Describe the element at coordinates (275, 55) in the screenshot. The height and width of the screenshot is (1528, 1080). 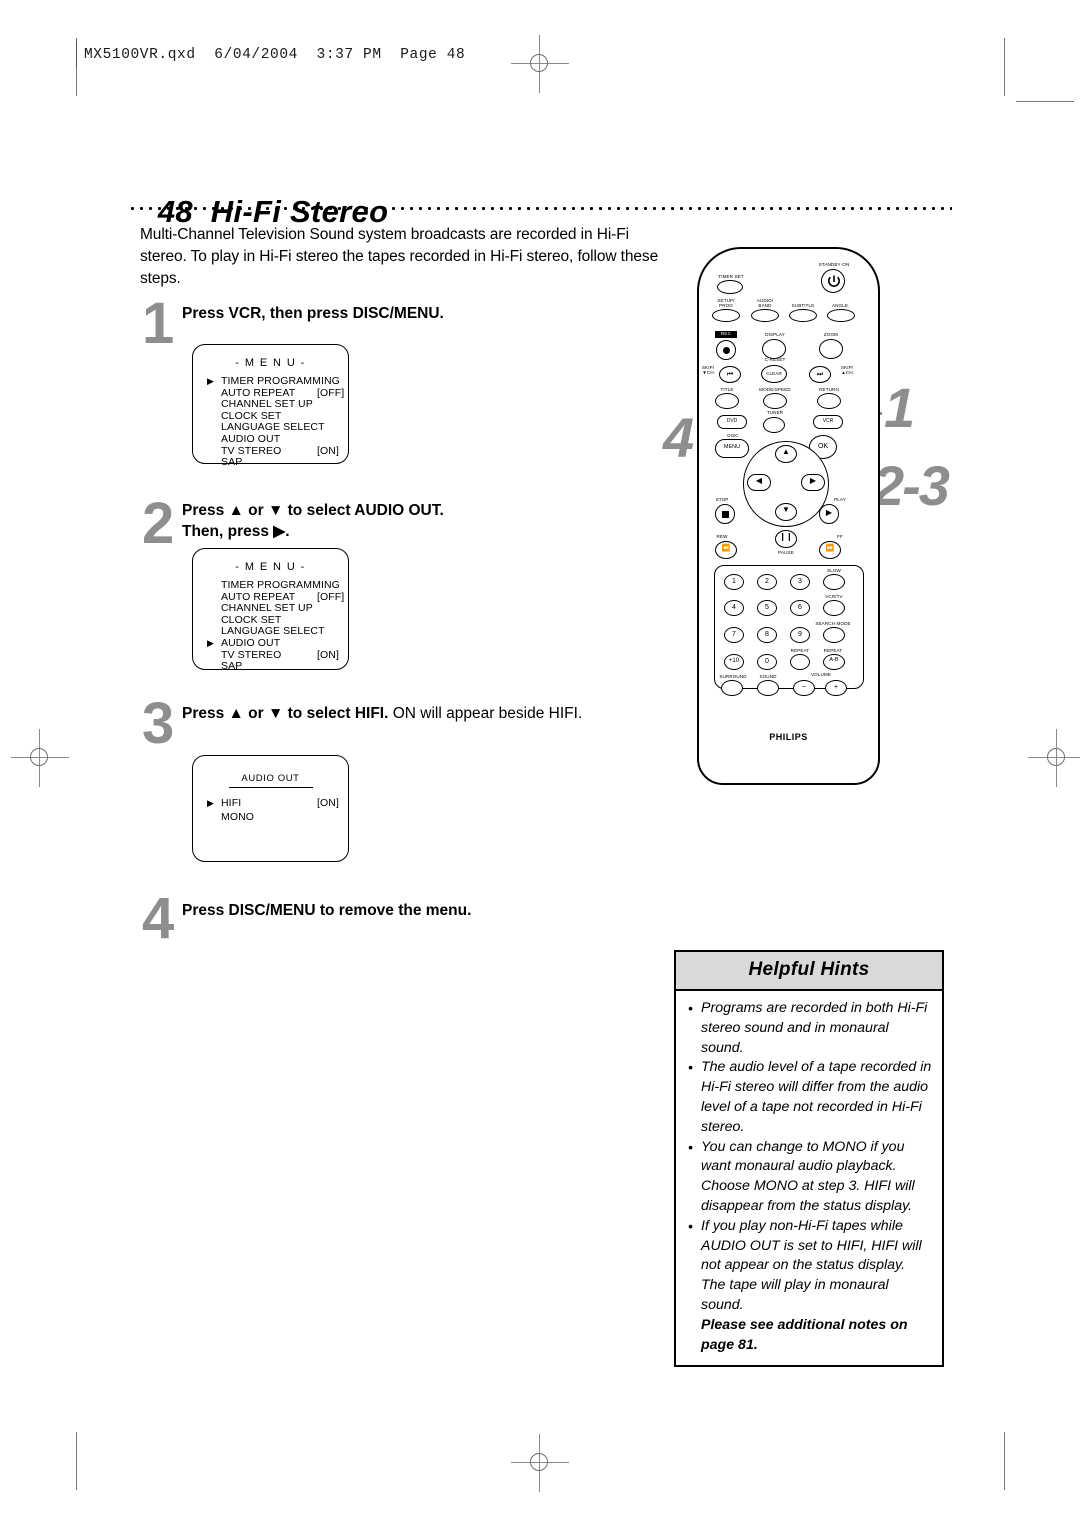
I see `print-header: MX5100VR.qxd 6/04/2004 3:37 PM Page 48` at that location.